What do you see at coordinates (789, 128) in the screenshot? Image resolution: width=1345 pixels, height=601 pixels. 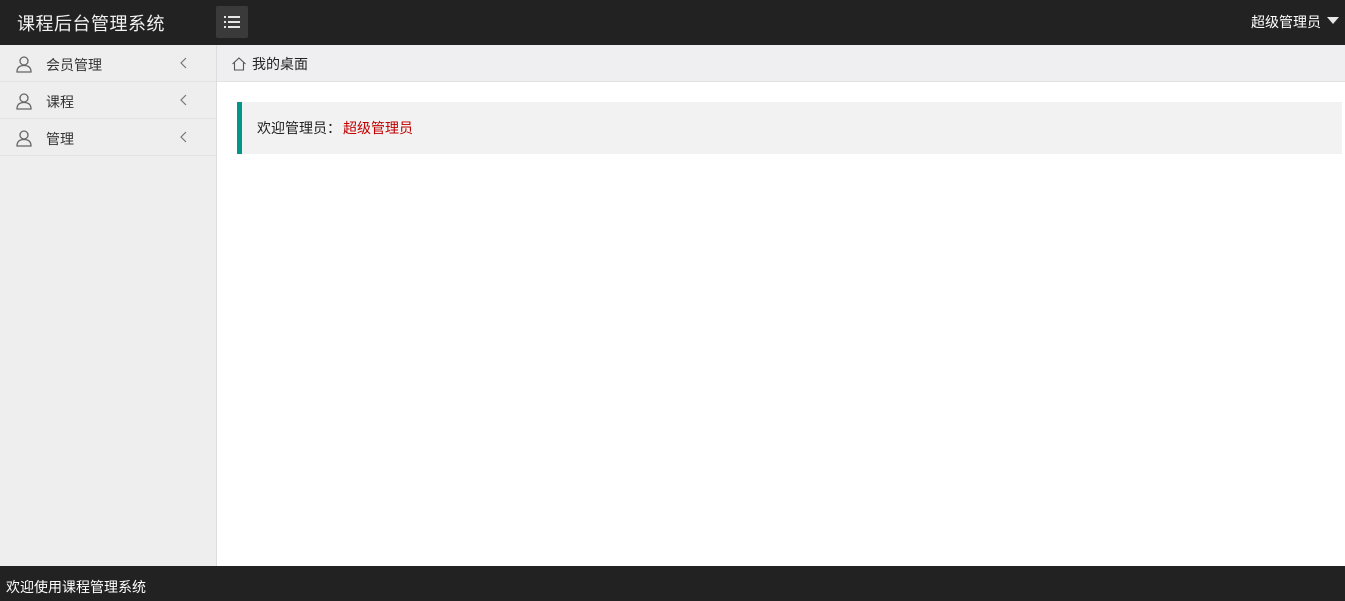 I see `welcome-banner: 欢迎管理员： 超级管理员` at bounding box center [789, 128].